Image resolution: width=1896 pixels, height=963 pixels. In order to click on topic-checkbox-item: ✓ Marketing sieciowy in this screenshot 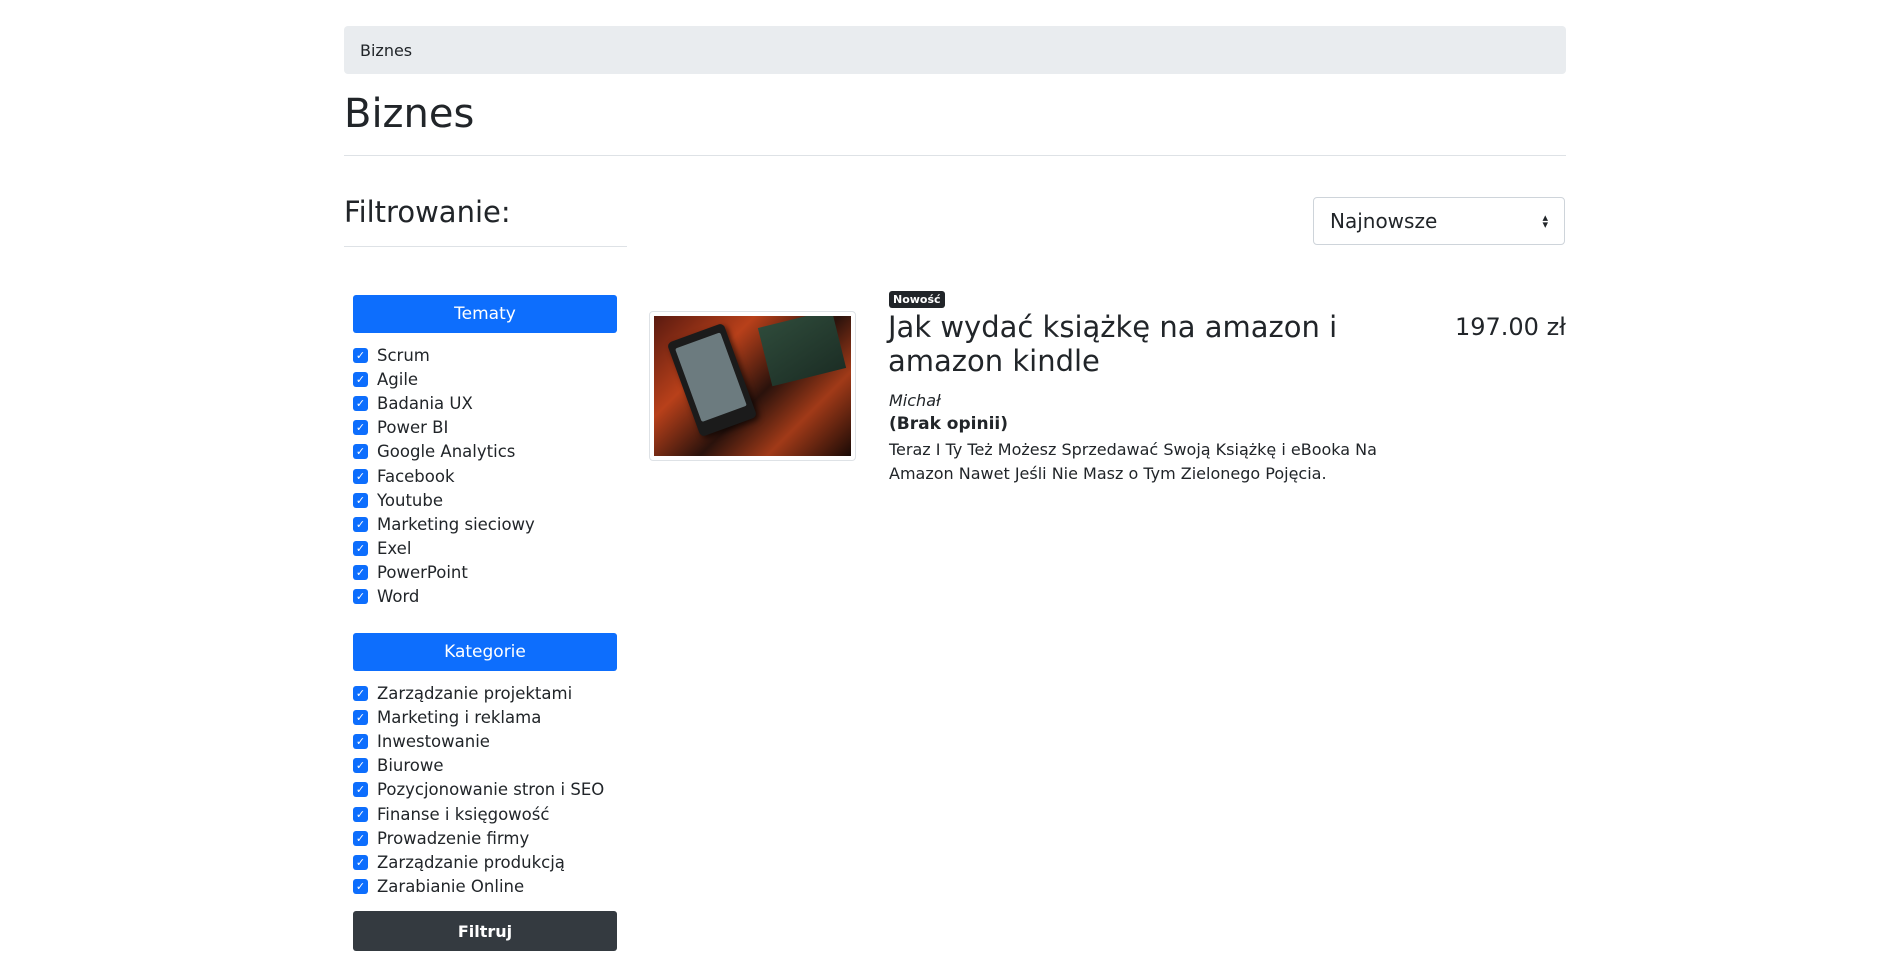, I will do `click(444, 524)`.